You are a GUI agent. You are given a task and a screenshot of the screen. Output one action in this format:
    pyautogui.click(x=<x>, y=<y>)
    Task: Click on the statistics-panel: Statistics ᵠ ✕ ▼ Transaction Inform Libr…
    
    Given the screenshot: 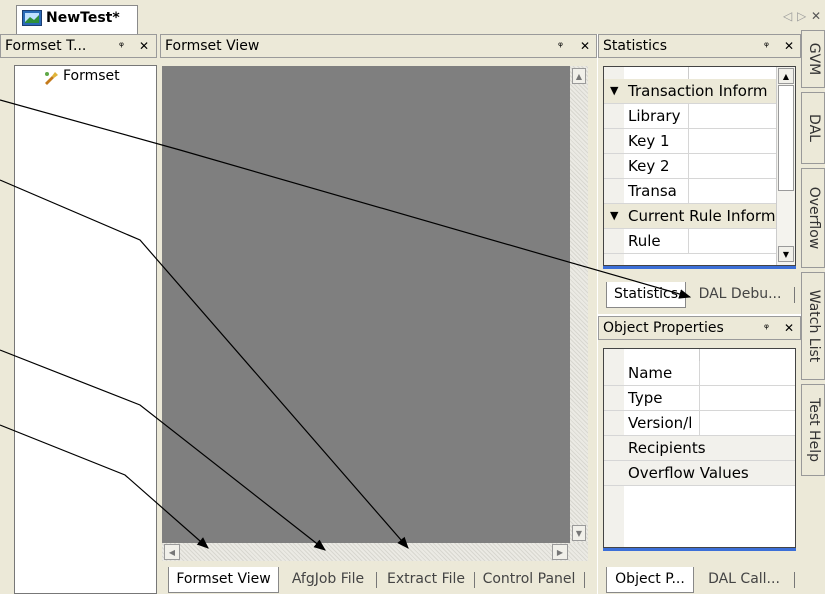 What is the action you would take?
    pyautogui.click(x=699, y=174)
    